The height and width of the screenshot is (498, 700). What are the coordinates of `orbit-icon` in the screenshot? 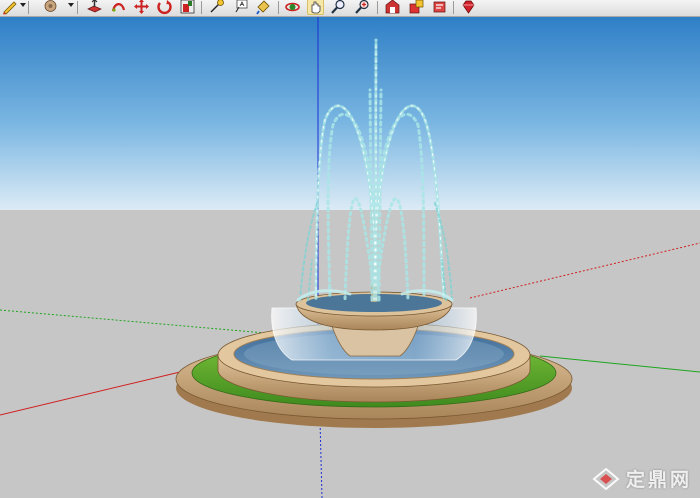 It's located at (292, 7).